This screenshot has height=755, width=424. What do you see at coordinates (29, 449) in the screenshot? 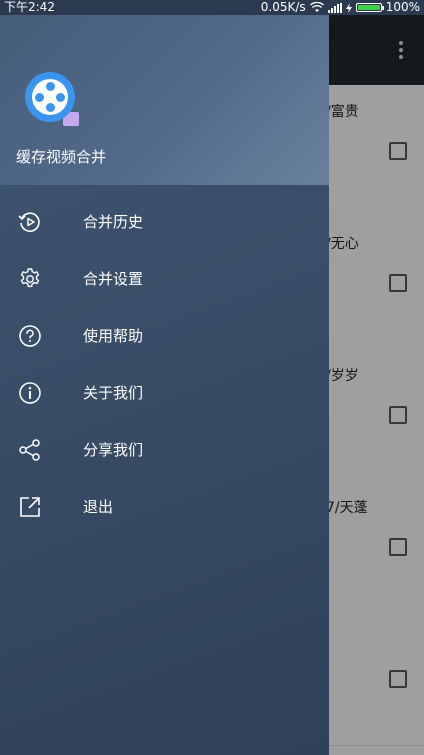
I see `share-icon` at bounding box center [29, 449].